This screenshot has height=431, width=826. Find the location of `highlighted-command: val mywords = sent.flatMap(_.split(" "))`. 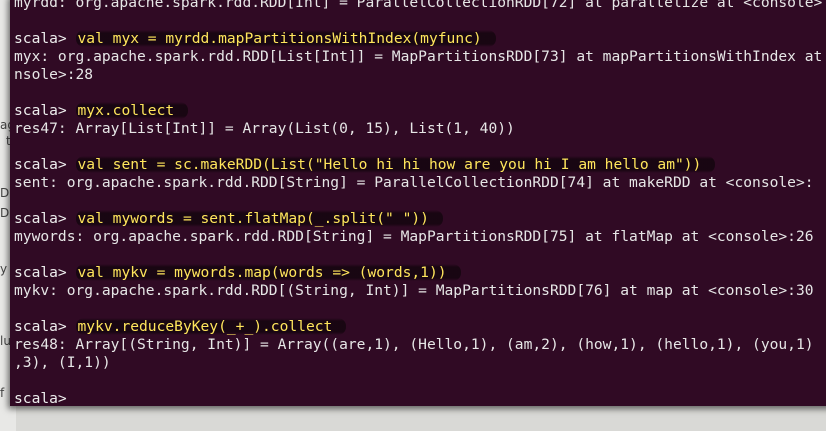

highlighted-command: val mywords = sent.flatMap(_.split(" ")) is located at coordinates (259, 218).